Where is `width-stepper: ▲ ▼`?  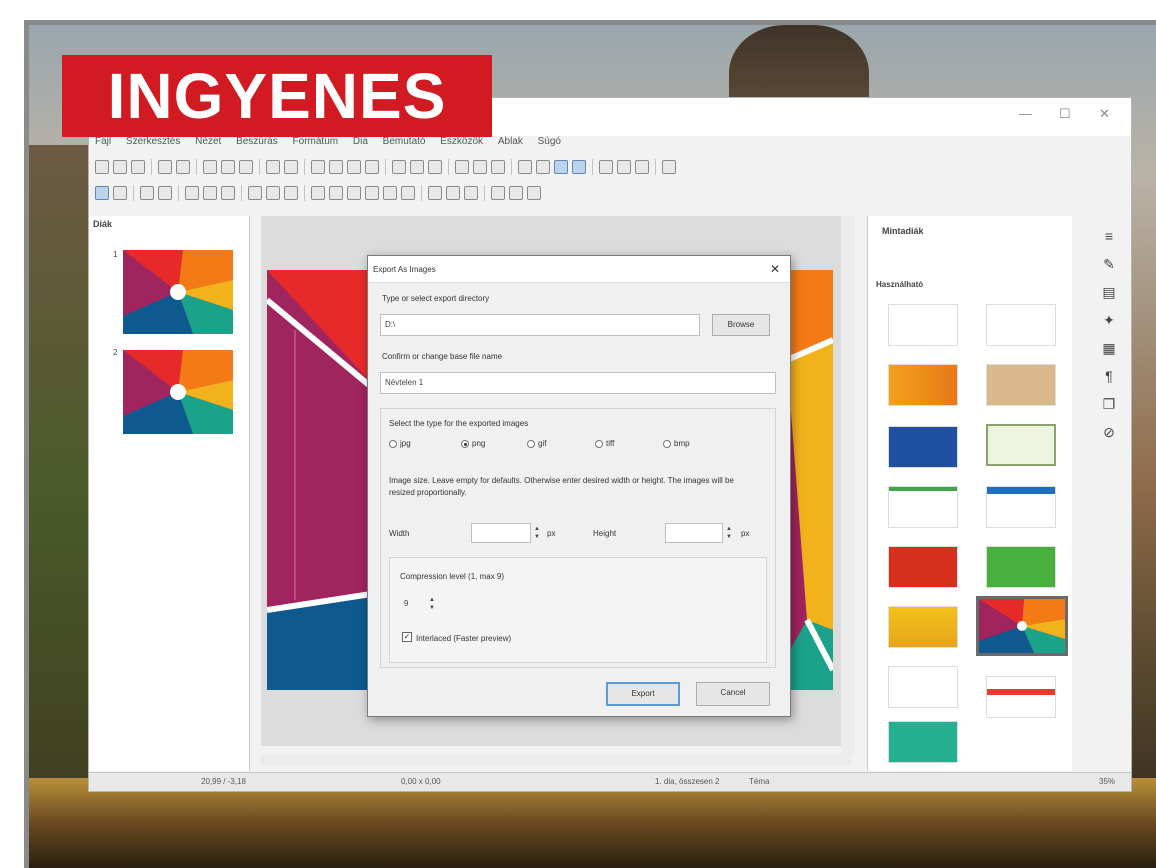 width-stepper: ▲ ▼ is located at coordinates (537, 533).